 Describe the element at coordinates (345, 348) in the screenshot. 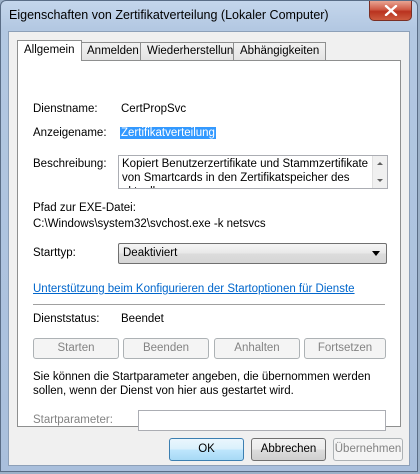

I see `resume-button: Fortsetzen` at that location.